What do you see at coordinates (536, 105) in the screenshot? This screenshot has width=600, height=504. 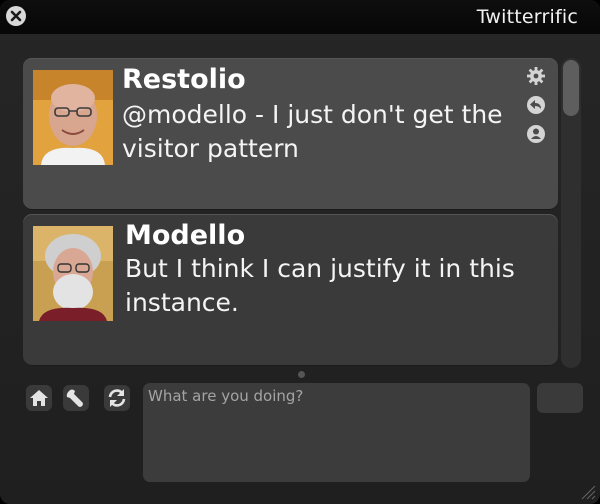 I see `reply-icon` at bounding box center [536, 105].